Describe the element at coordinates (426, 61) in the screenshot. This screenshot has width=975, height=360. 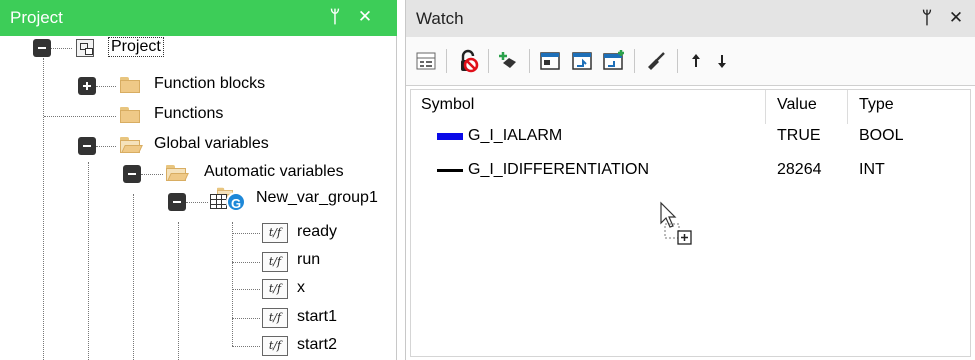
I see `watch-list-icon` at that location.